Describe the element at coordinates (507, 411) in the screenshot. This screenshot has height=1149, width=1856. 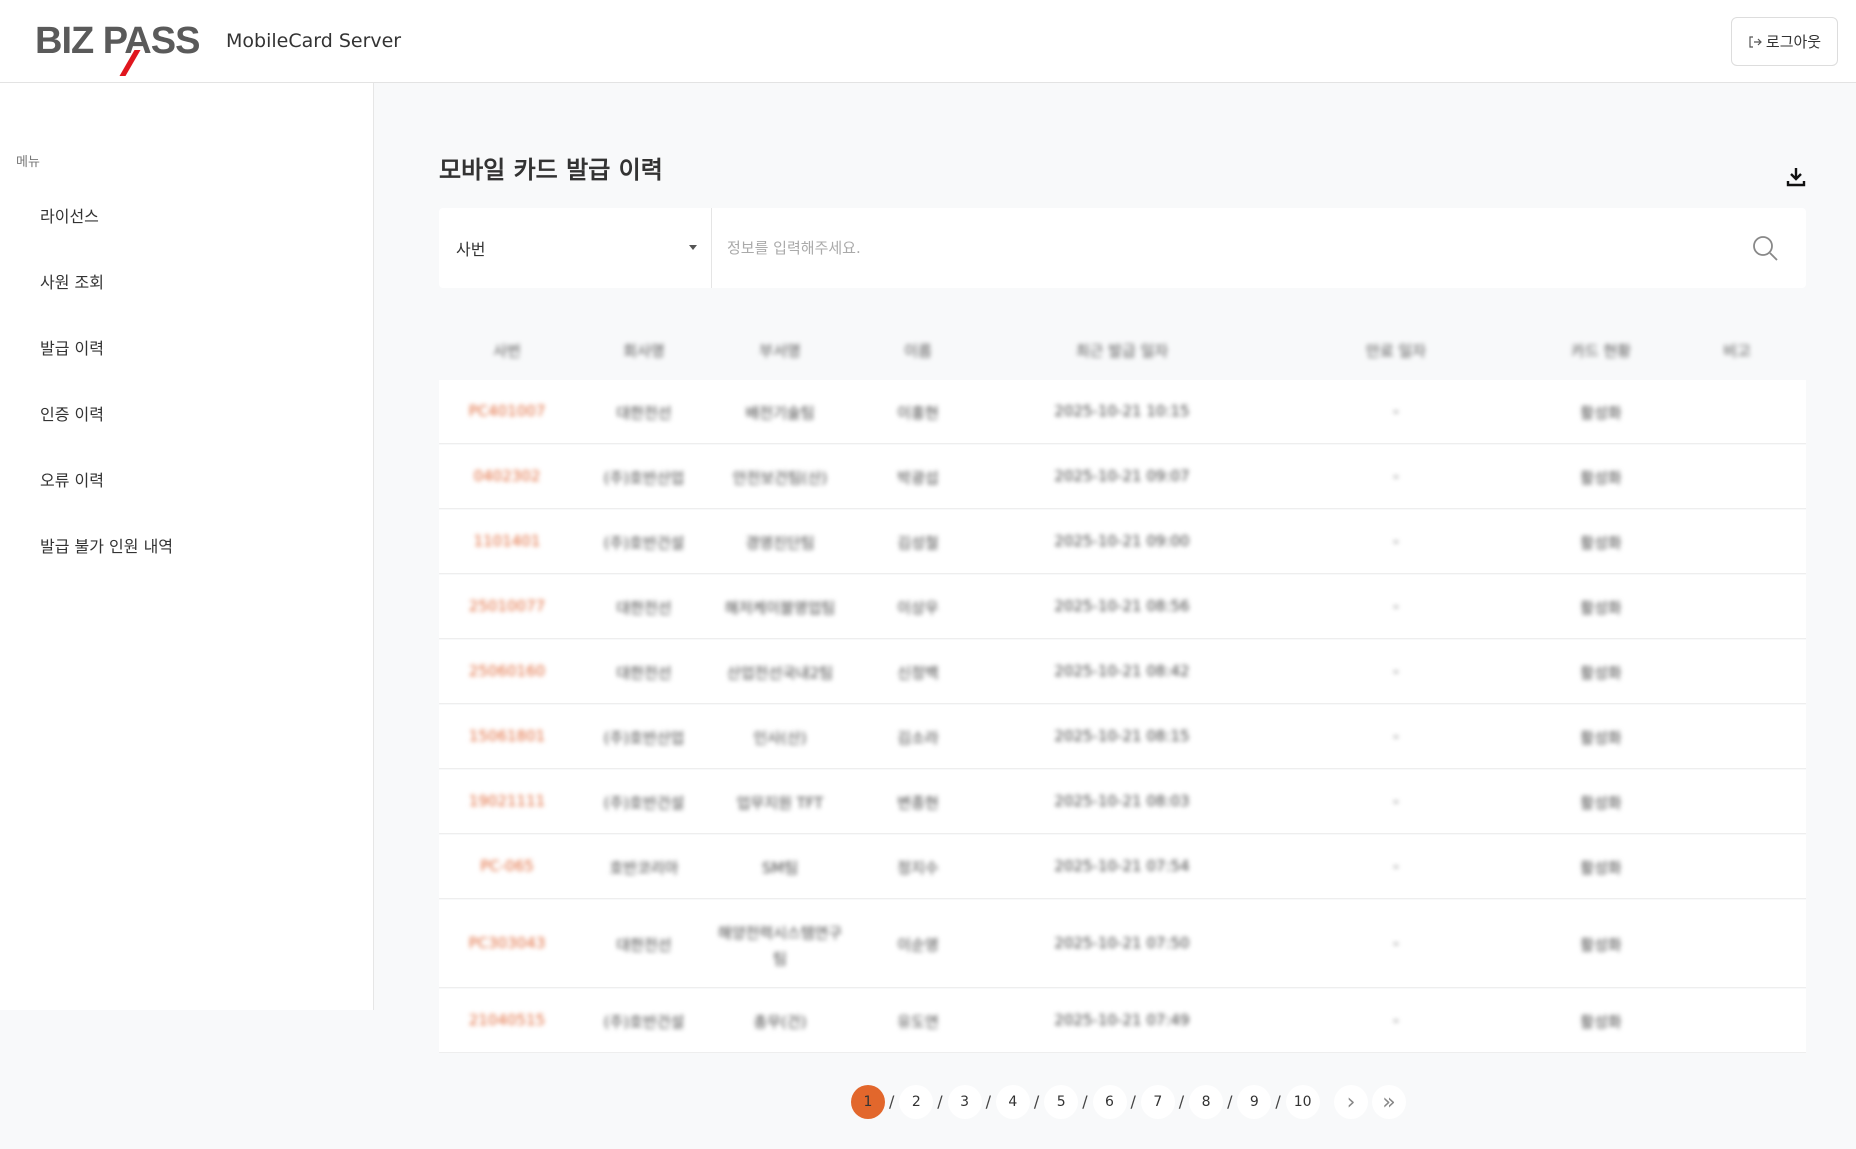
I see `employee-id-cell: PC401007` at that location.